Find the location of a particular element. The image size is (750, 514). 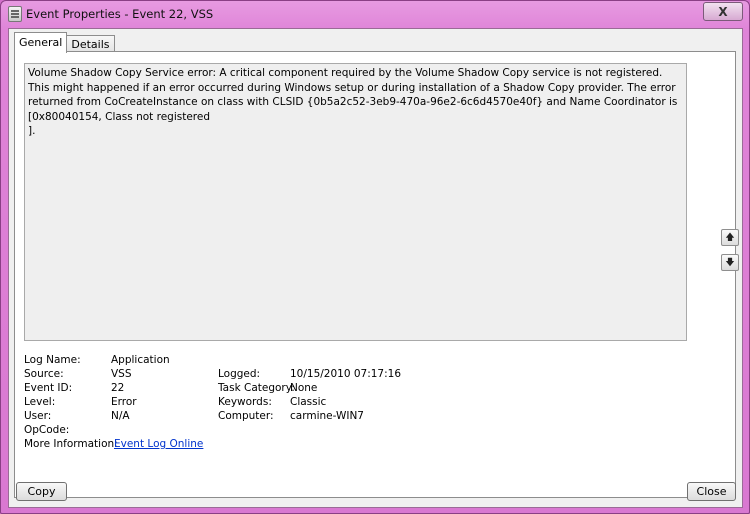

logged-label: Logged: is located at coordinates (239, 374).